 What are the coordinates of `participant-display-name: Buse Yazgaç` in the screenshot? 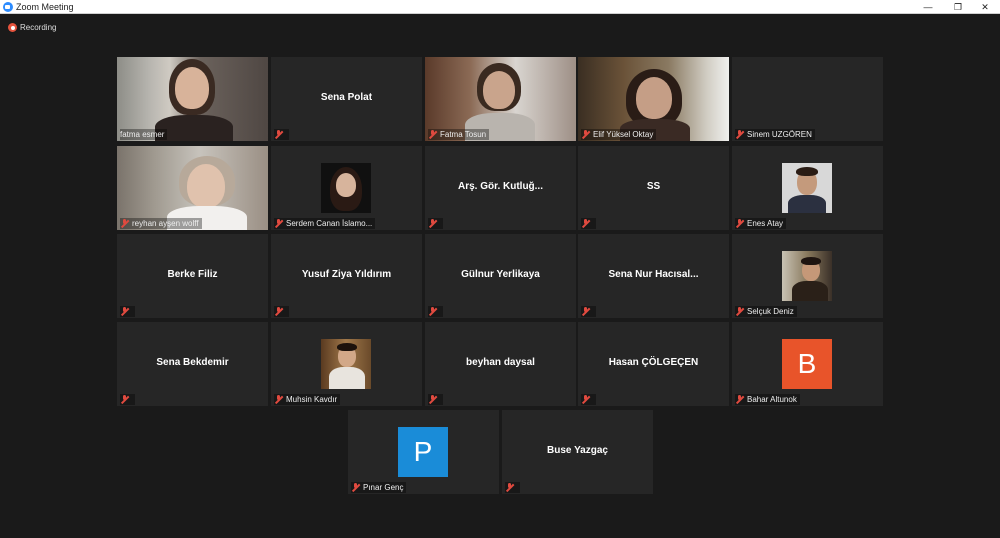 It's located at (577, 450).